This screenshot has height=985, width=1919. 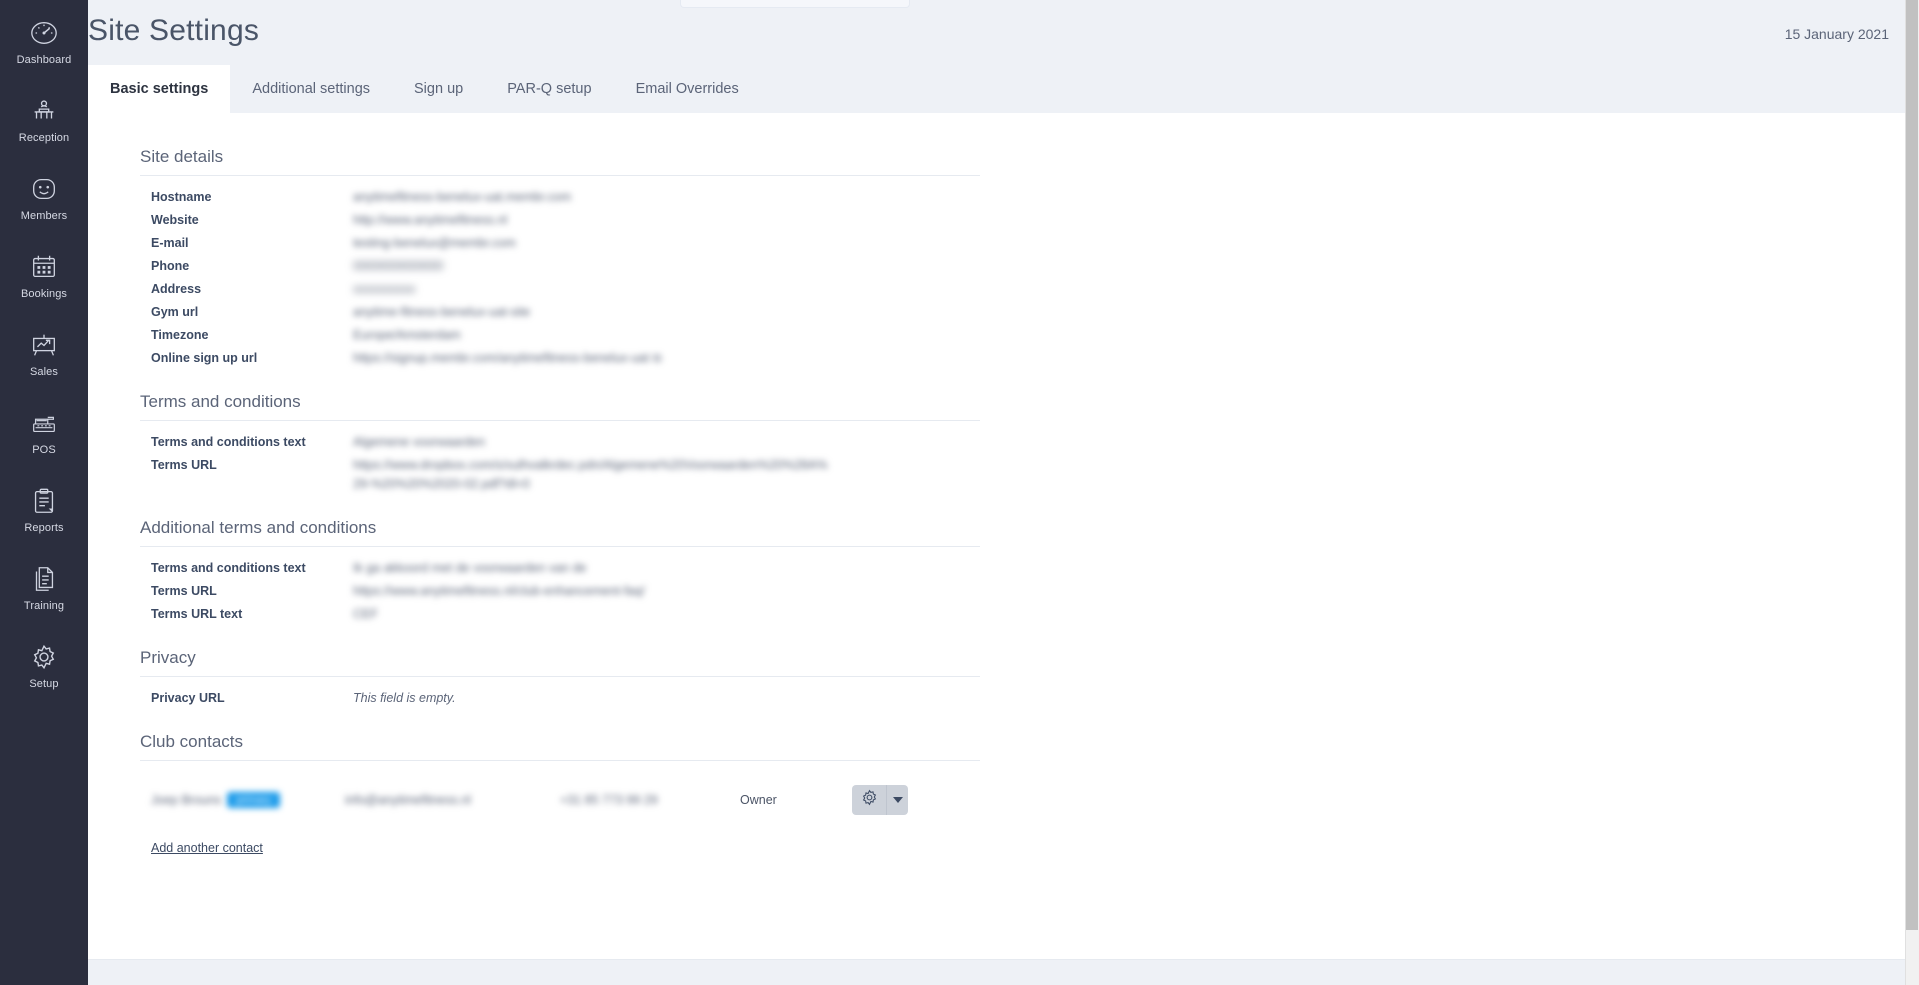 I want to click on header-date: 15 January 2021, so click(x=1836, y=34).